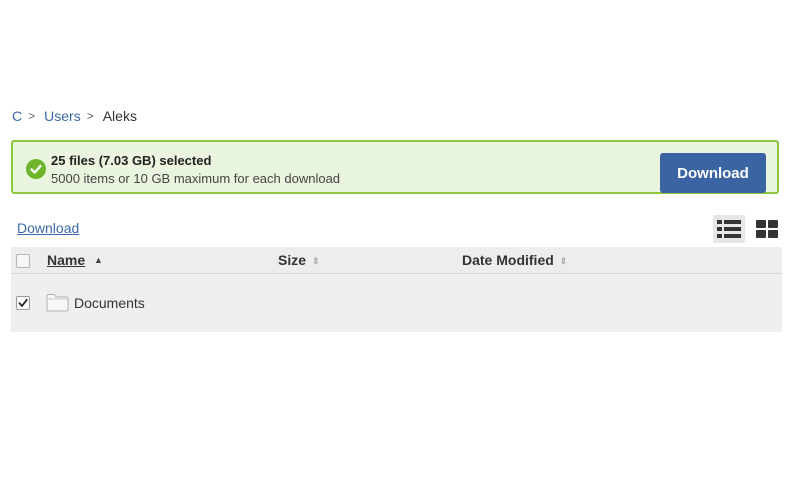  What do you see at coordinates (396, 260) in the screenshot?
I see `table-header: Name ▲ Size ⇕ Date Modified ⇕` at bounding box center [396, 260].